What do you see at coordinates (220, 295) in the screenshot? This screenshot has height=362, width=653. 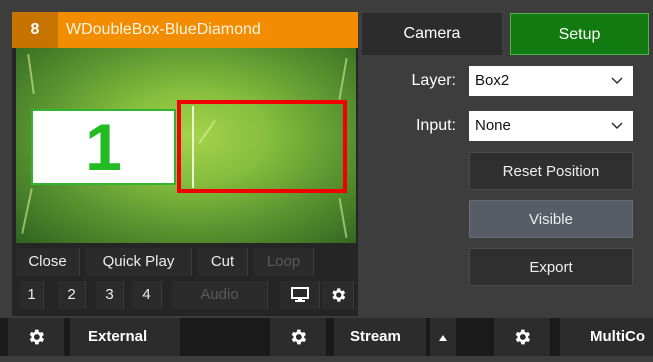 I see `audio-button: Audio` at bounding box center [220, 295].